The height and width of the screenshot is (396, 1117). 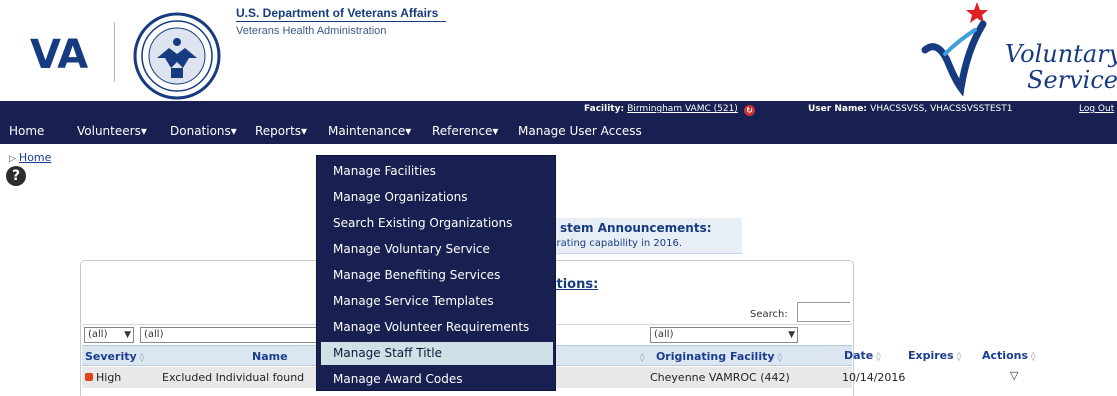 I want to click on dept-rule, so click(x=341, y=21).